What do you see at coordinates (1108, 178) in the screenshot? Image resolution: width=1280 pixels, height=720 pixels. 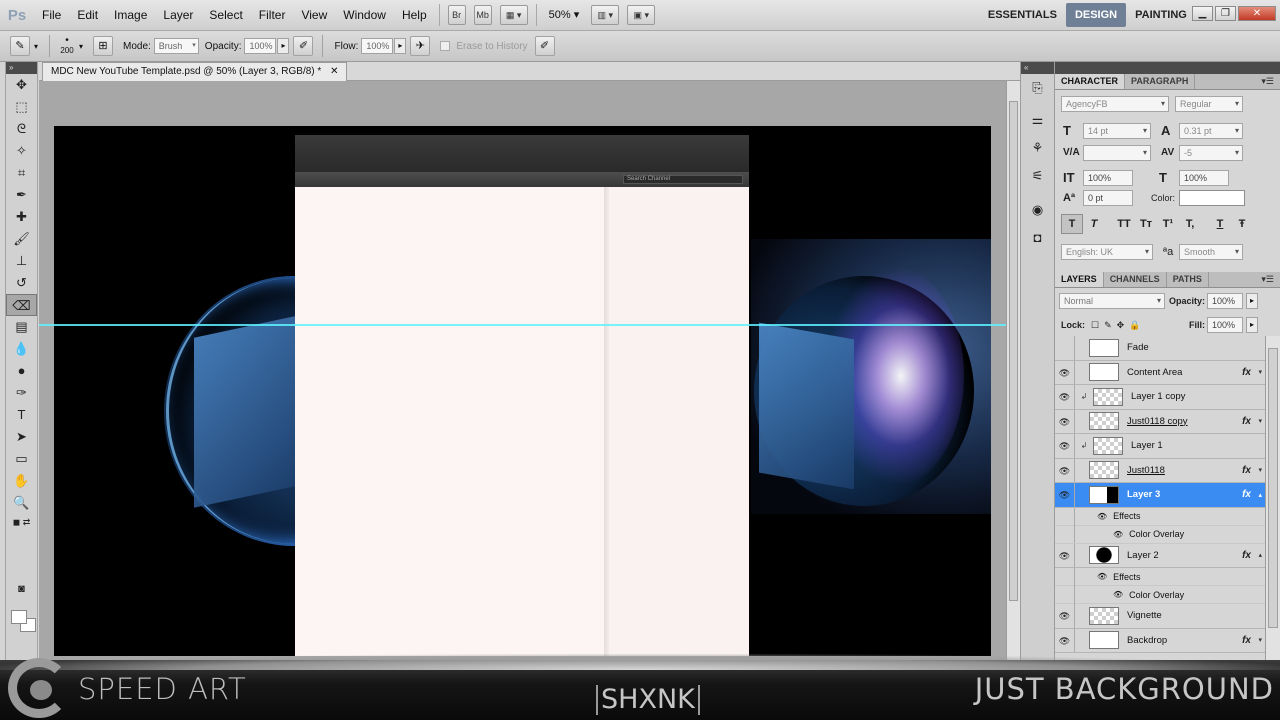 I see `vertical-scale-input: 100%` at bounding box center [1108, 178].